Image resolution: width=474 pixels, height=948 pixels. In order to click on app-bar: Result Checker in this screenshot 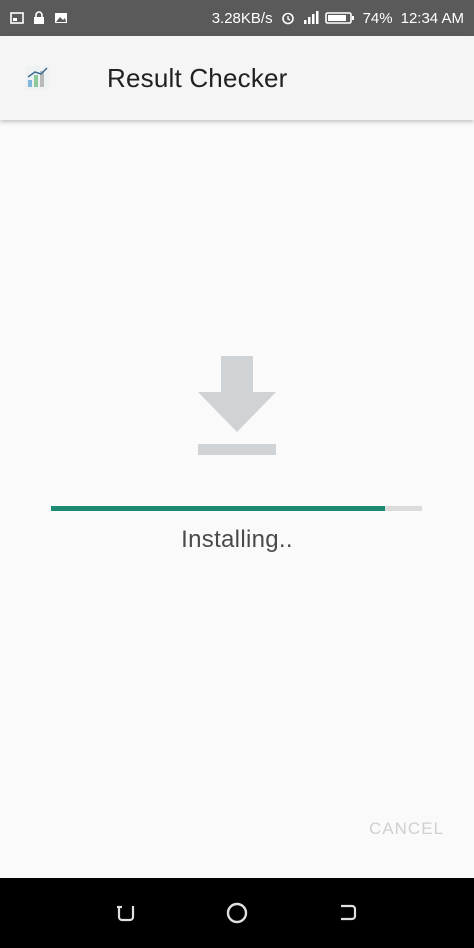, I will do `click(237, 78)`.